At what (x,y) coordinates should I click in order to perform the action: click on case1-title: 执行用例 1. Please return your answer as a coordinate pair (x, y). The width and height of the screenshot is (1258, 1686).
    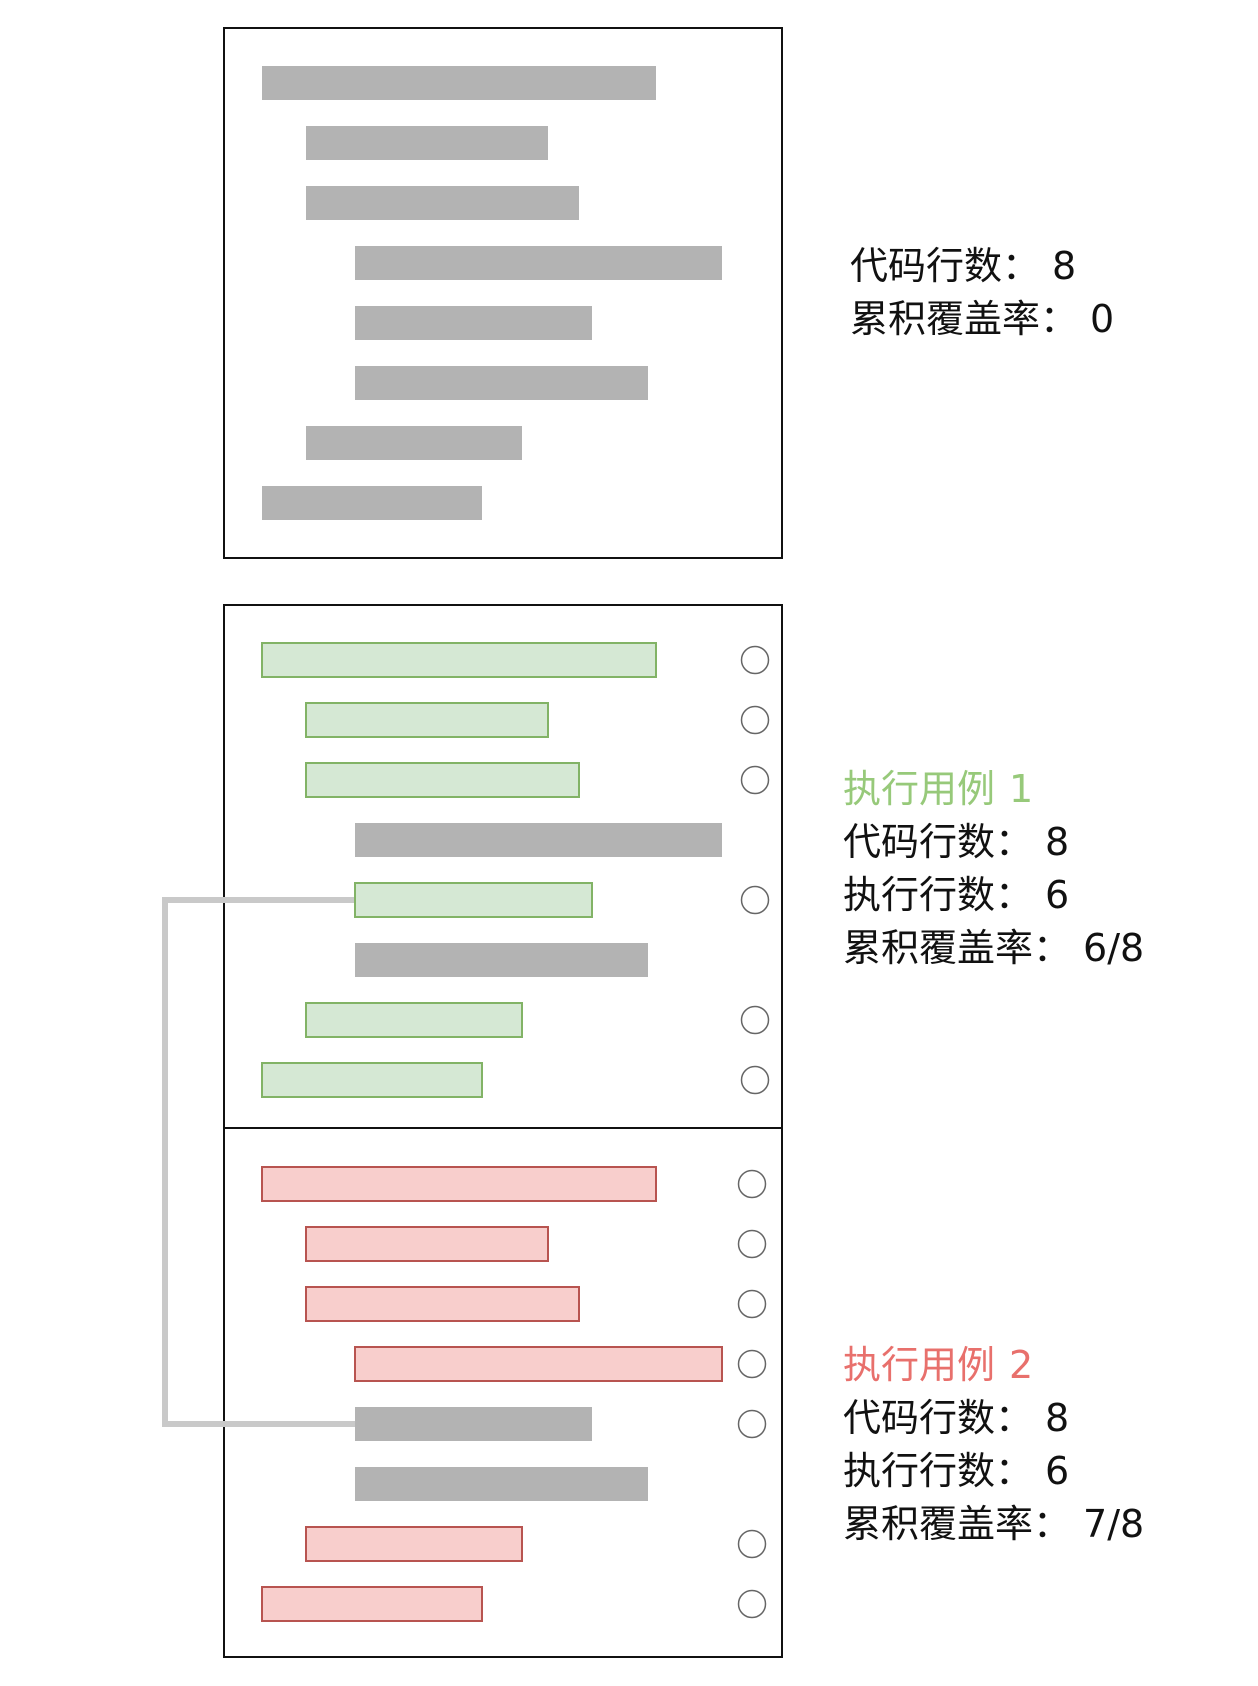
    Looking at the image, I should click on (938, 789).